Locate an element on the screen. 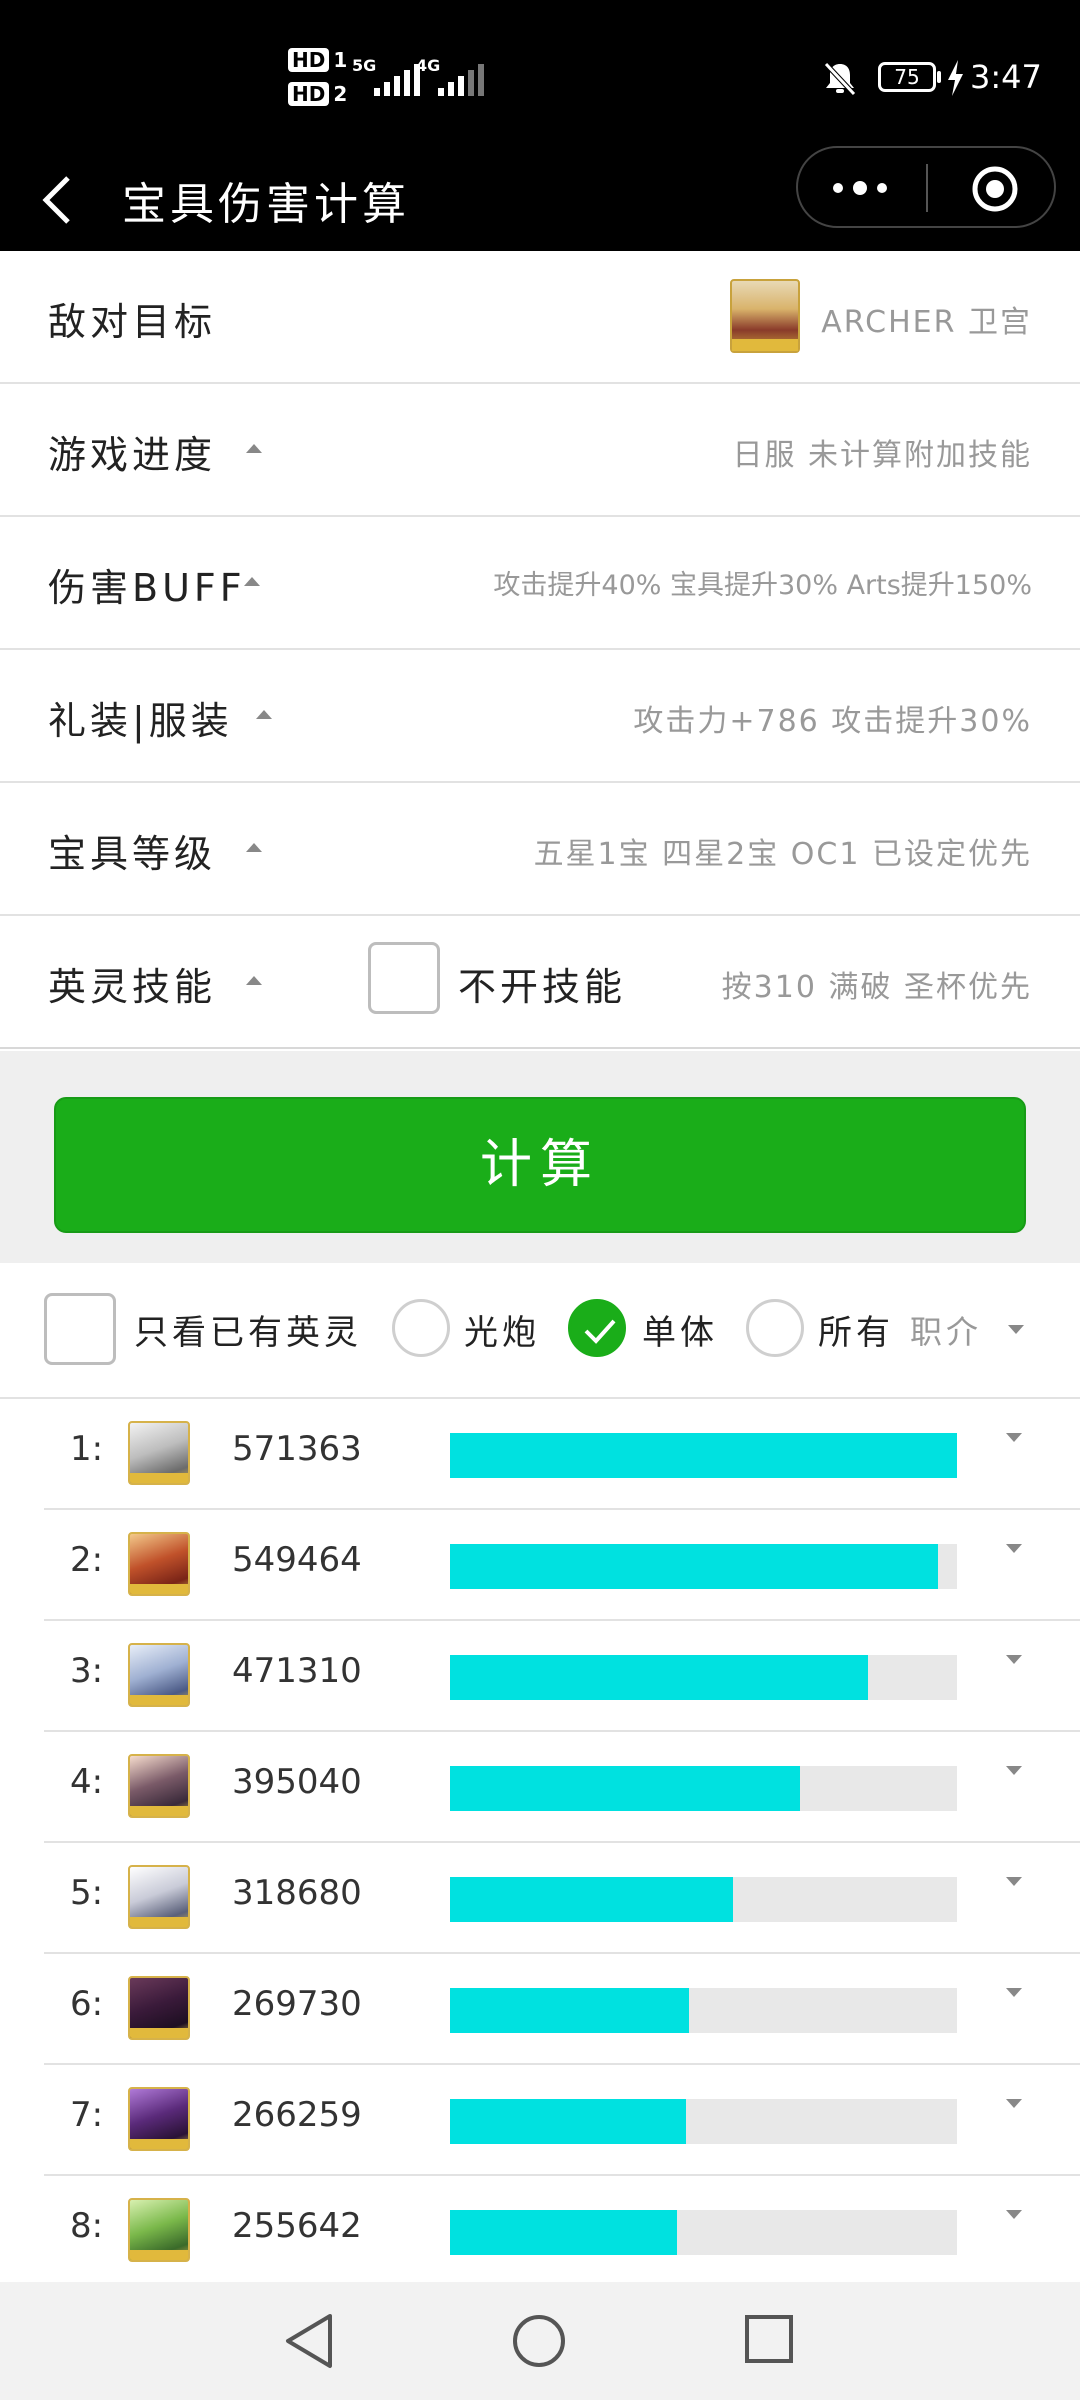  rank-number: 3: is located at coordinates (87, 1671).